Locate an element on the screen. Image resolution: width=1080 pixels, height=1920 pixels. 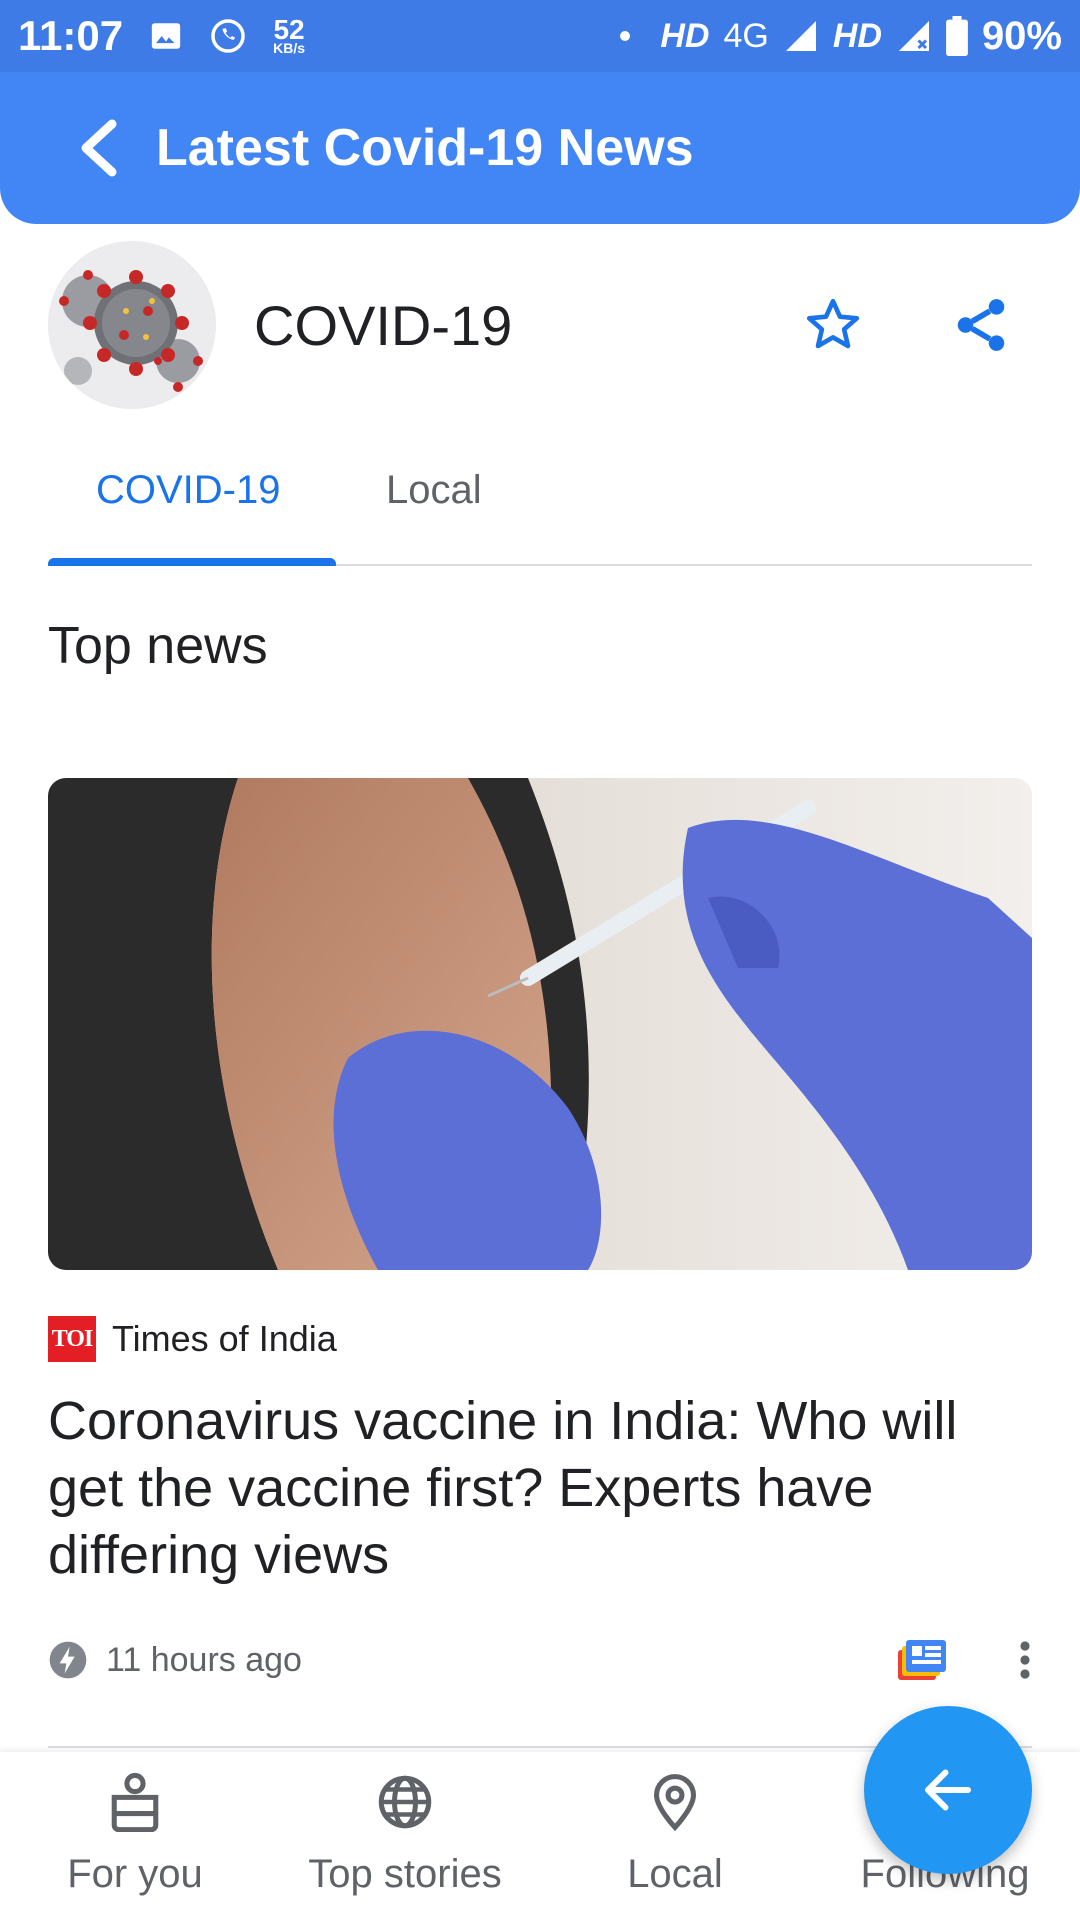
whatsapp-icon is located at coordinates (228, 36).